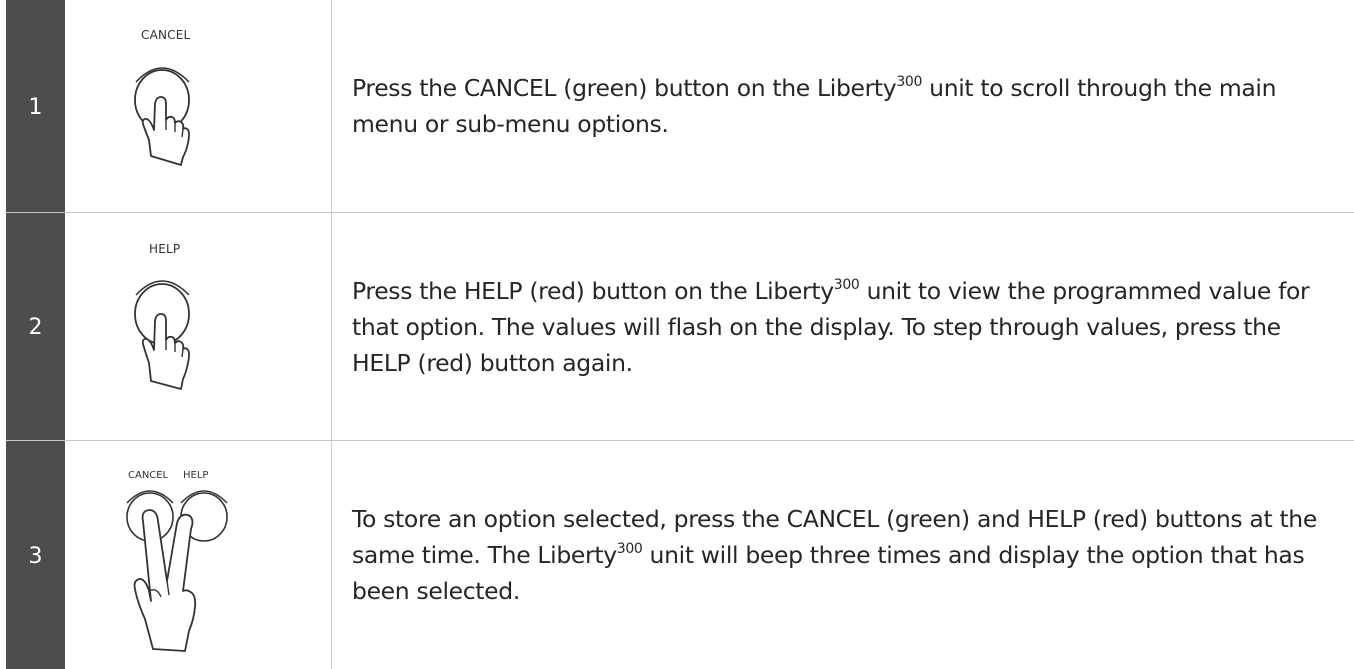 This screenshot has height=669, width=1354. Describe the element at coordinates (162, 316) in the screenshot. I see `single-finger-press-icon: HELP` at that location.